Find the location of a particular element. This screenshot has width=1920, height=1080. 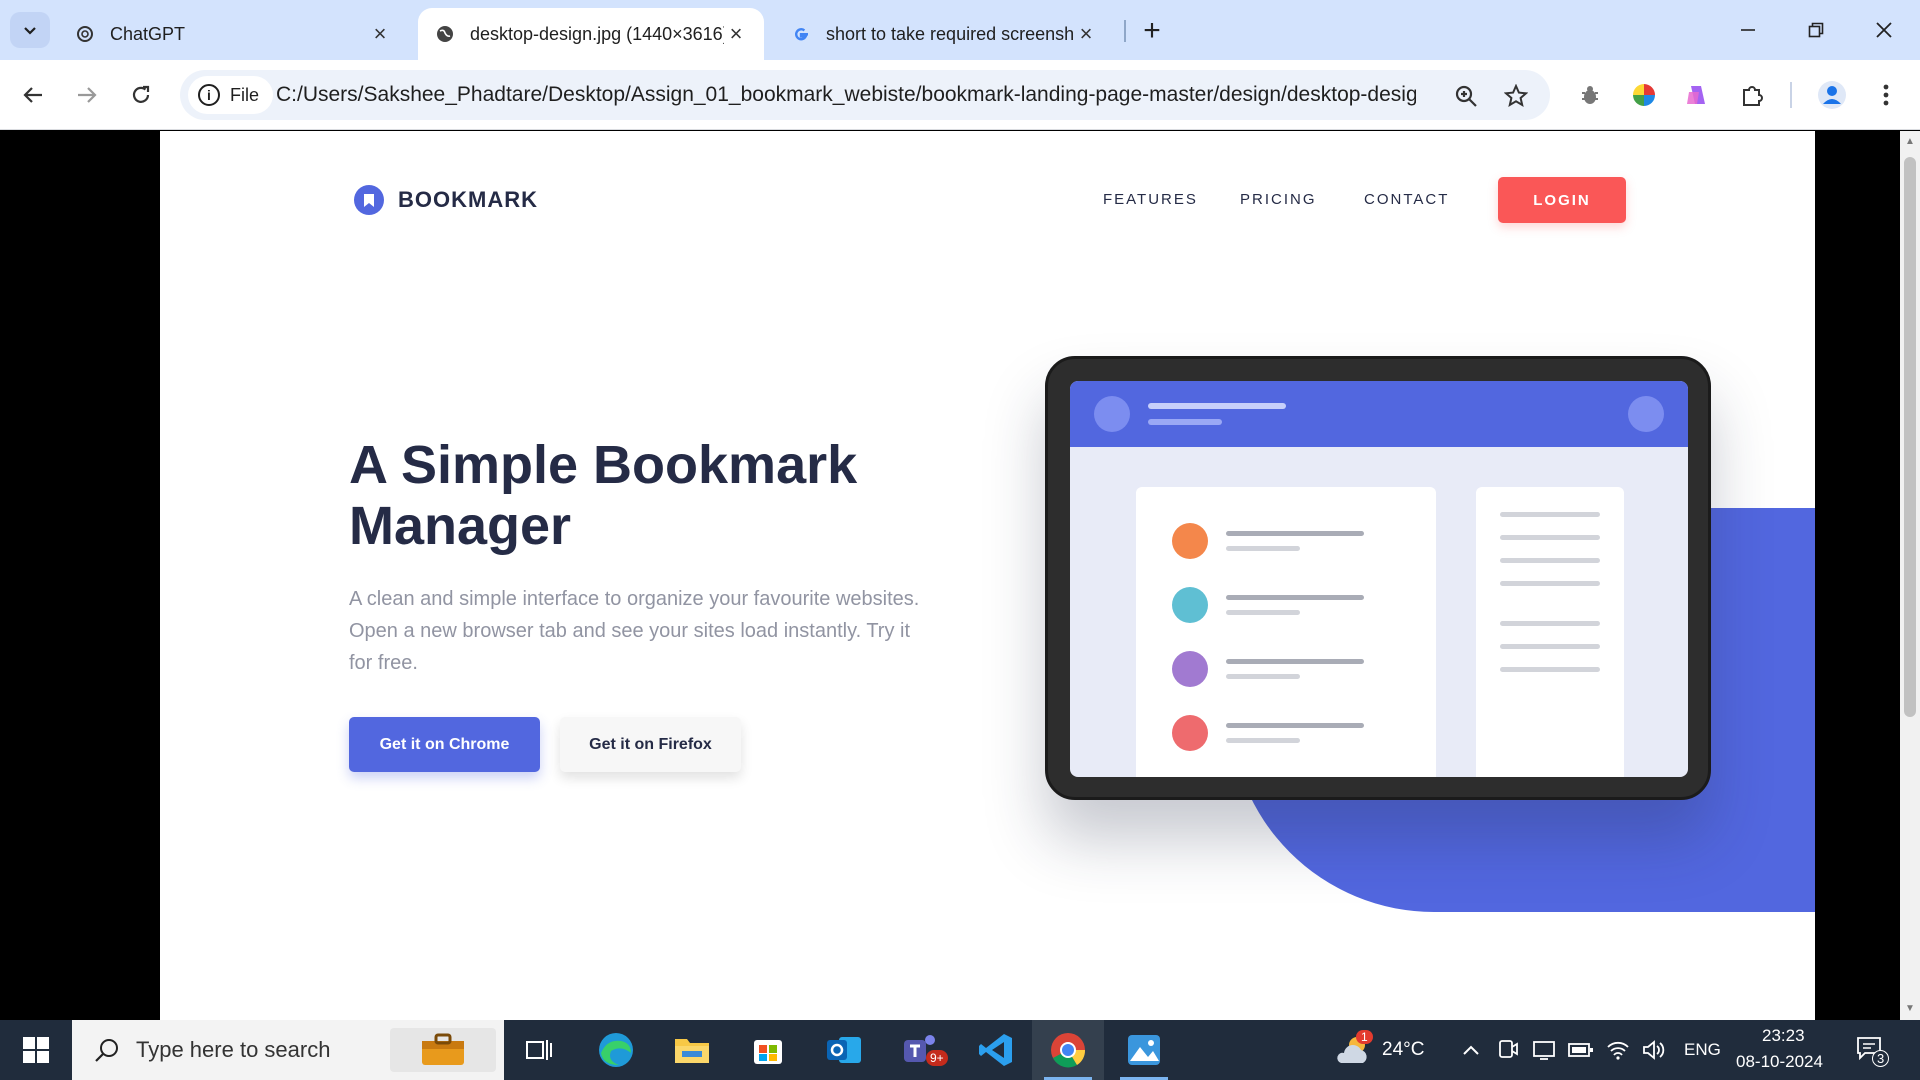

briefcase-icon is located at coordinates (443, 1049).